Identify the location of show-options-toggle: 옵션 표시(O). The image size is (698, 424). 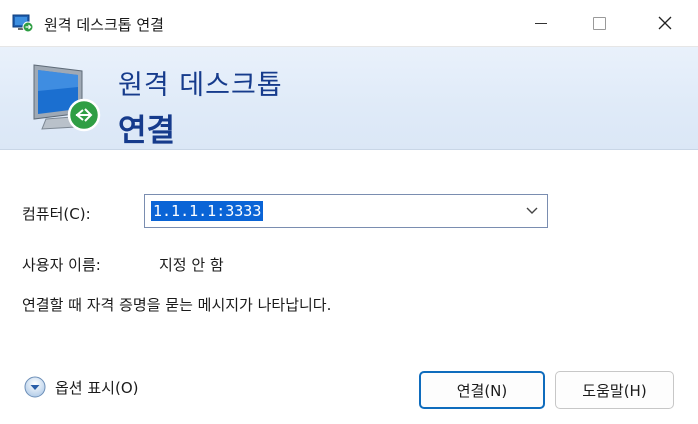
(81, 387).